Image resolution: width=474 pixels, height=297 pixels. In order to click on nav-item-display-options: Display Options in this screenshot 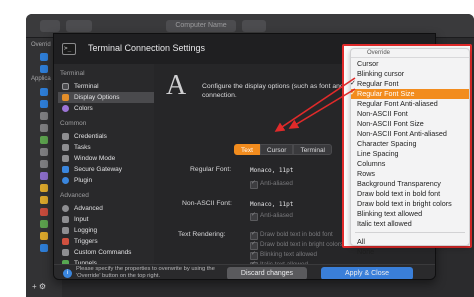, I will do `click(106, 97)`.